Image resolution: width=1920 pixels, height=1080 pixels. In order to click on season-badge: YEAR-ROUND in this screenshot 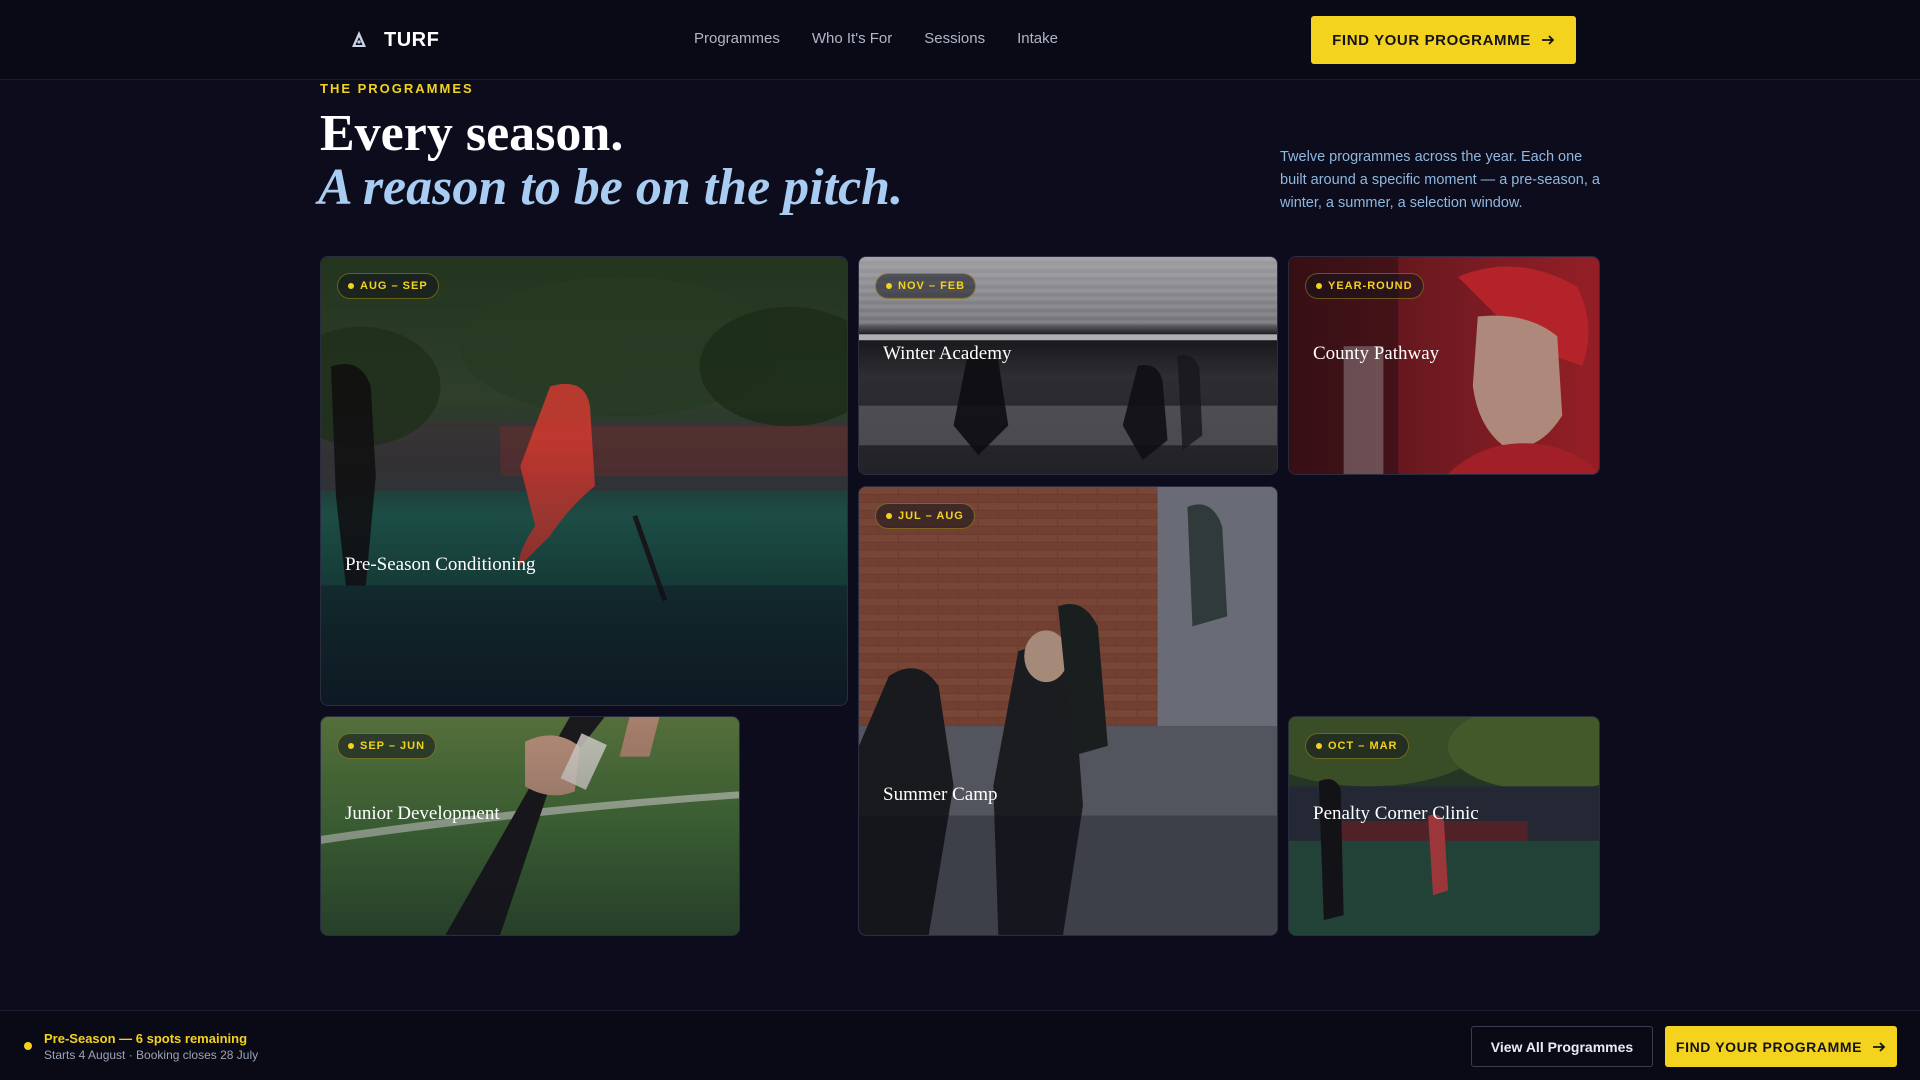, I will do `click(1364, 286)`.